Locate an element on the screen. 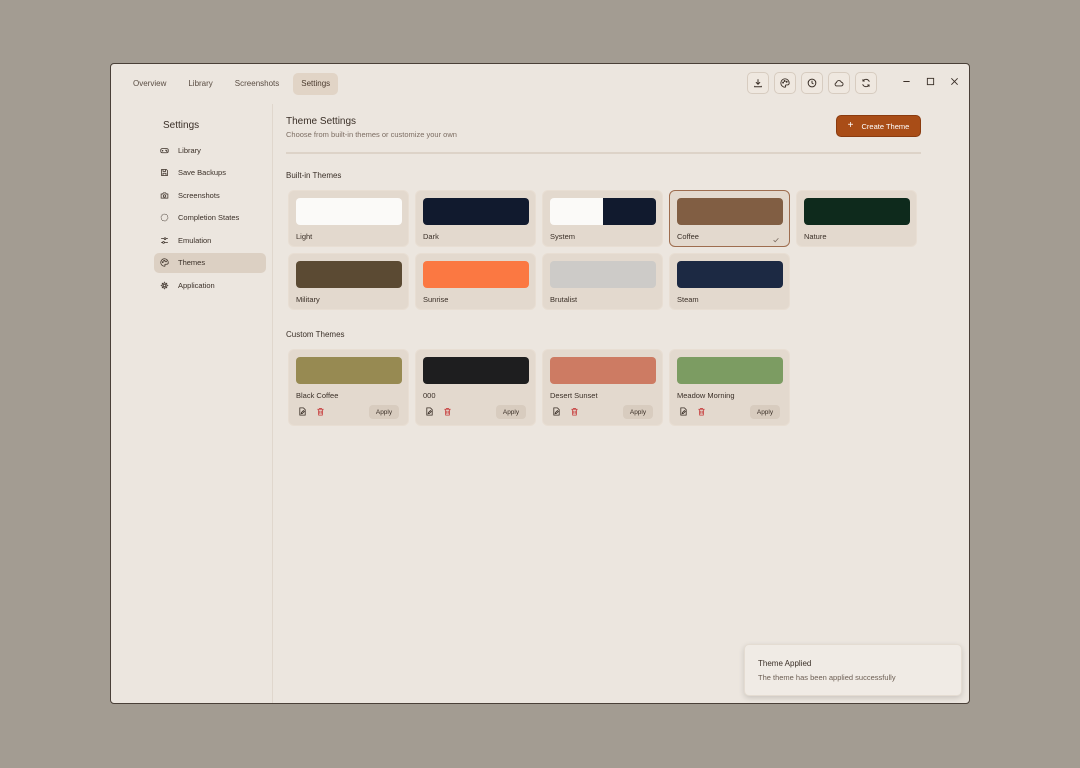  download-button is located at coordinates (758, 83).